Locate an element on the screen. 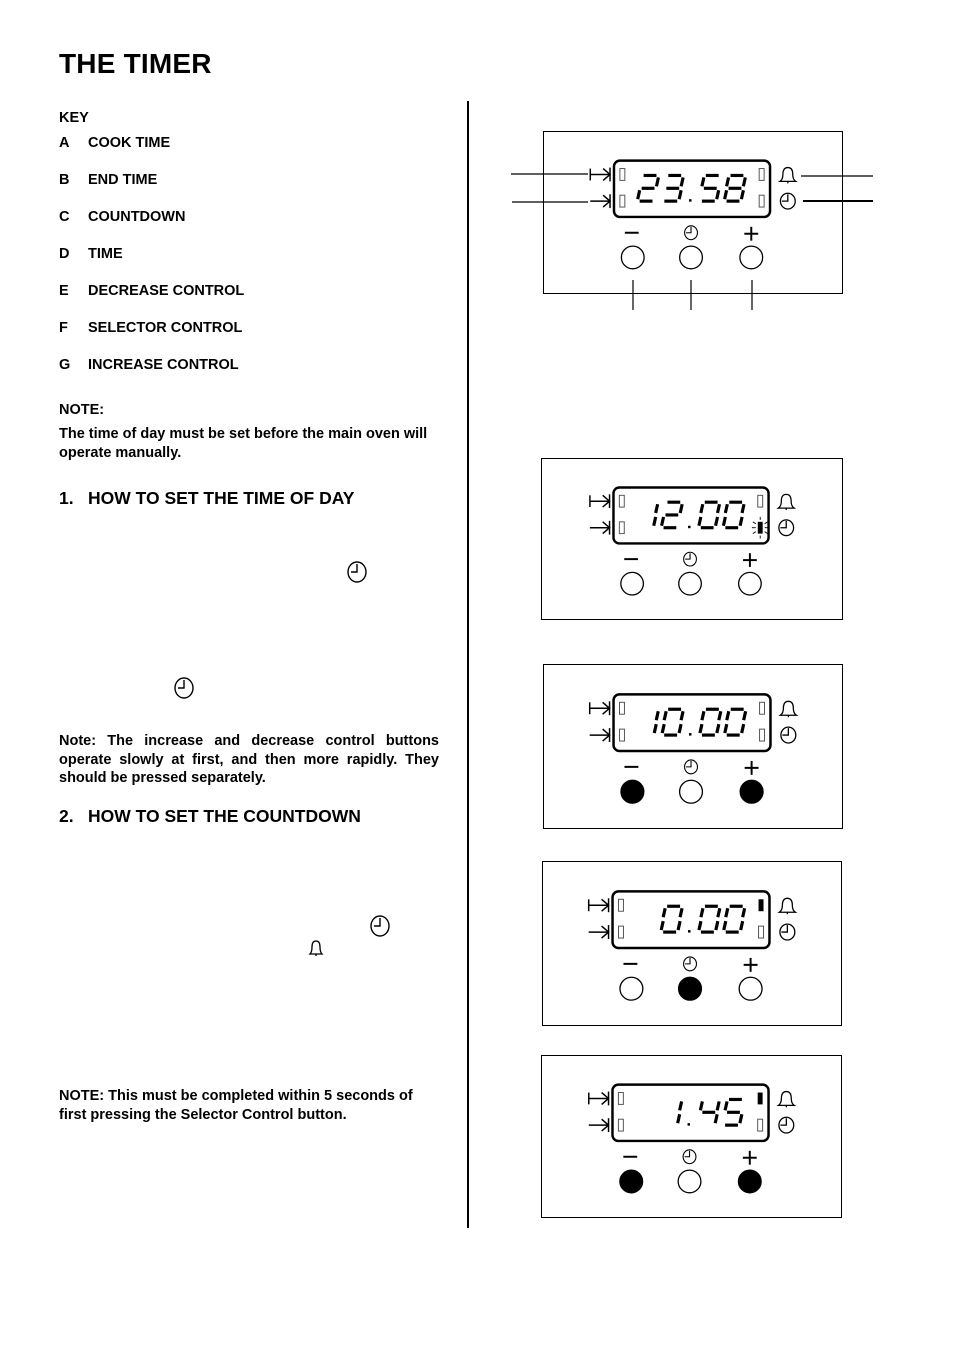 This screenshot has height=1351, width=954. key-item-e: E DECREASE CONTROL is located at coordinates (151, 291).